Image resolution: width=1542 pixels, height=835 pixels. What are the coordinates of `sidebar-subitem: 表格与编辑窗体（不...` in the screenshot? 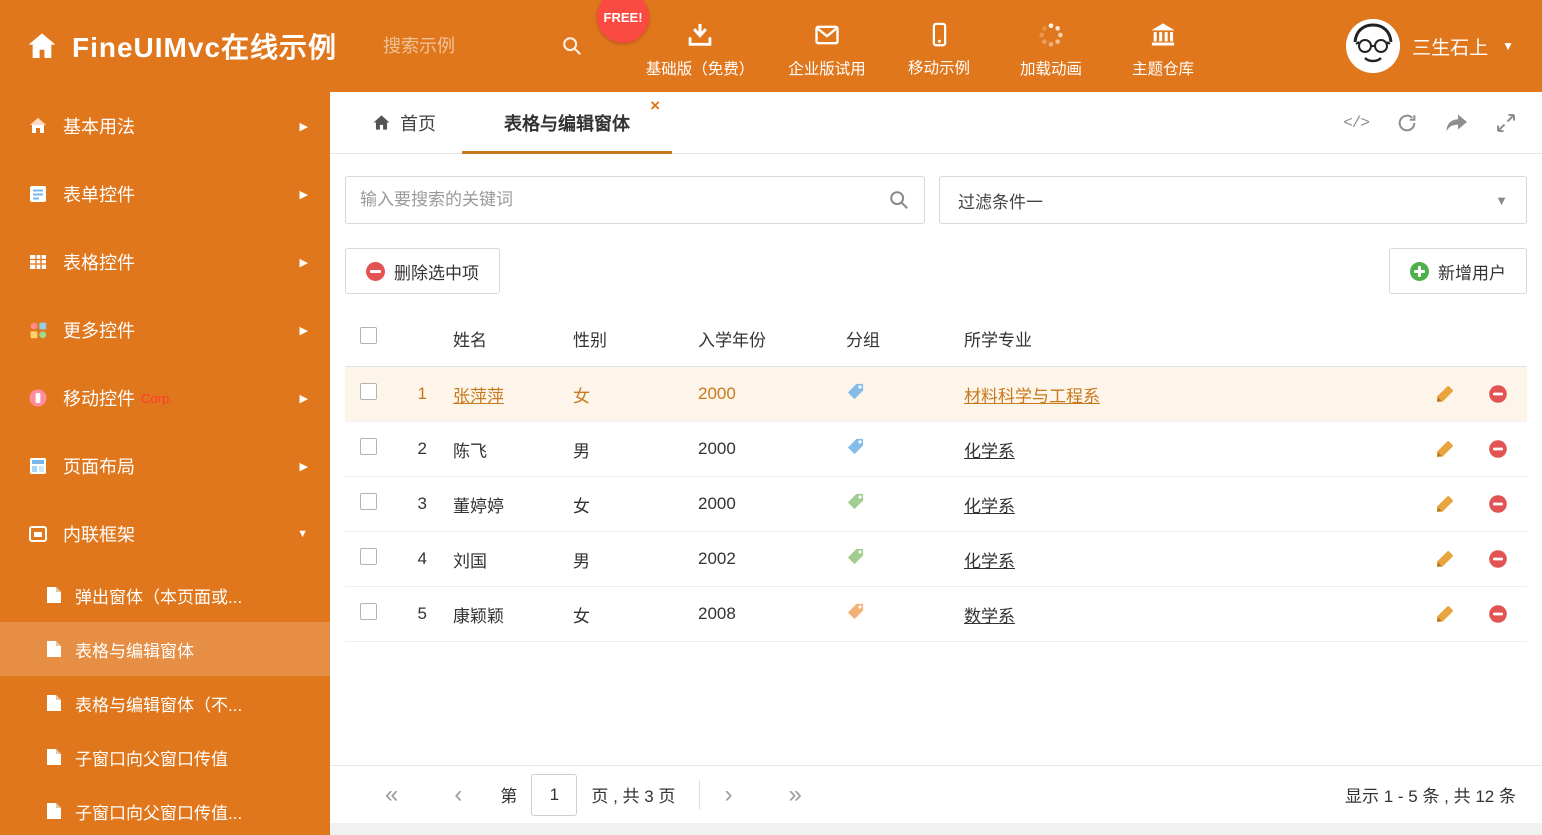 It's located at (165, 703).